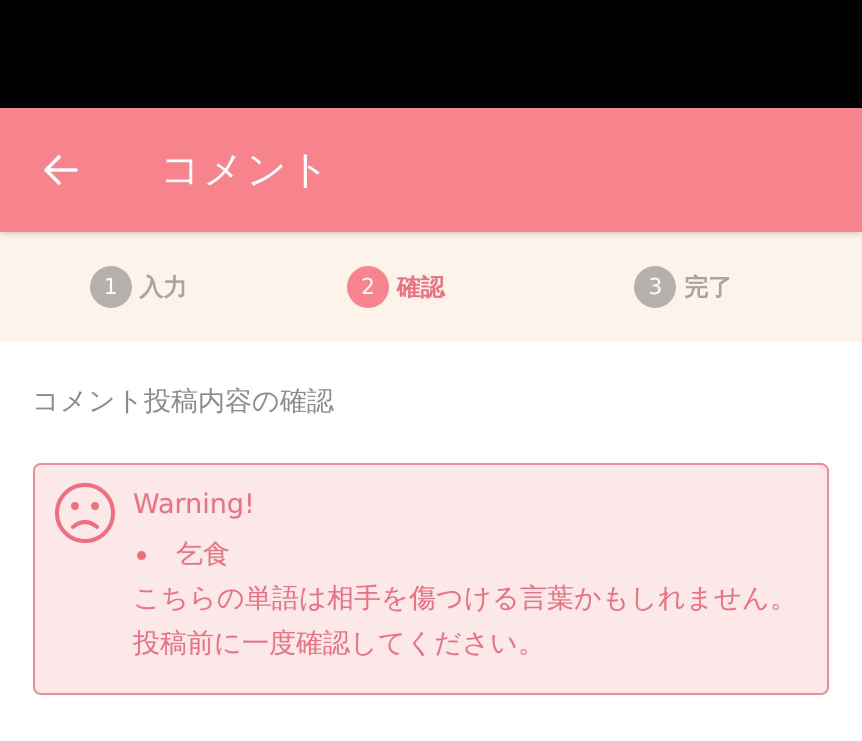 The height and width of the screenshot is (741, 862). Describe the element at coordinates (85, 512) in the screenshot. I see `sad-face-icon` at that location.